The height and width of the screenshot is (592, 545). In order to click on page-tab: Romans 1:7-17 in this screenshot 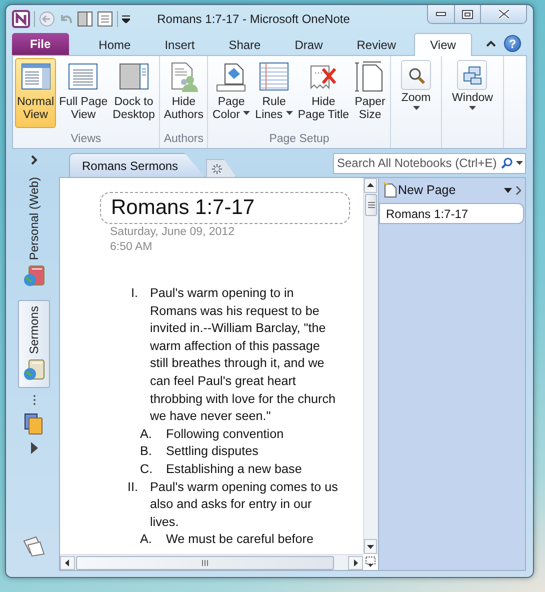, I will do `click(451, 213)`.